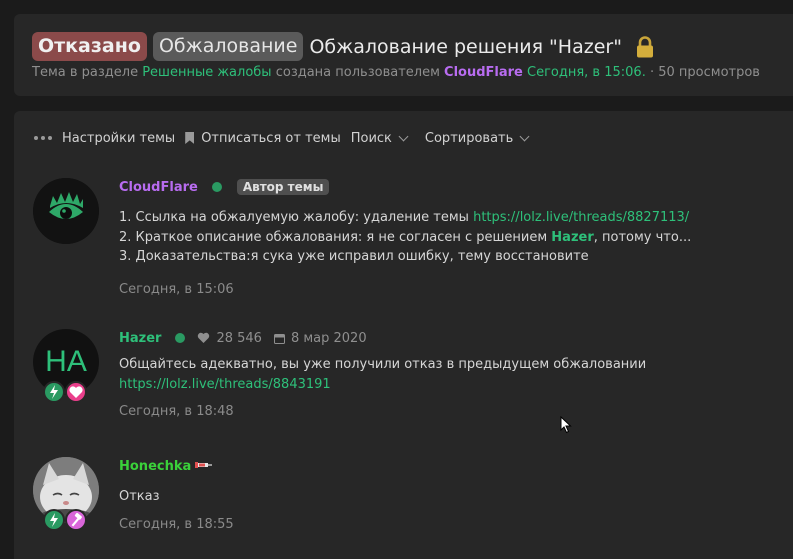  What do you see at coordinates (76, 520) in the screenshot?
I see `hammer-badge-icon` at bounding box center [76, 520].